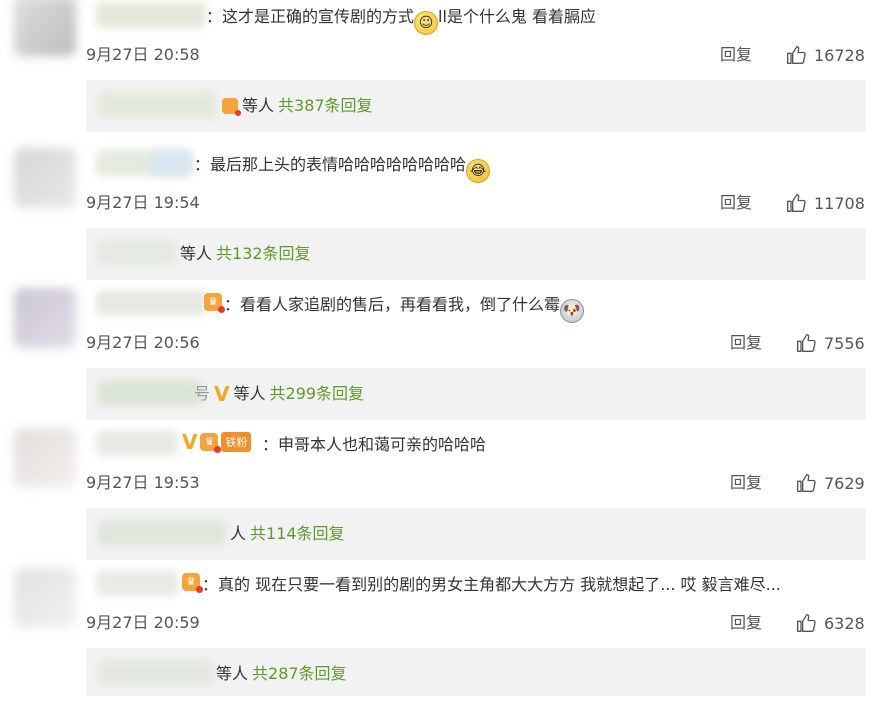 This screenshot has width=880, height=708. I want to click on comment-text: 申哥本人也和蔼可亲的哈哈哈, so click(382, 444).